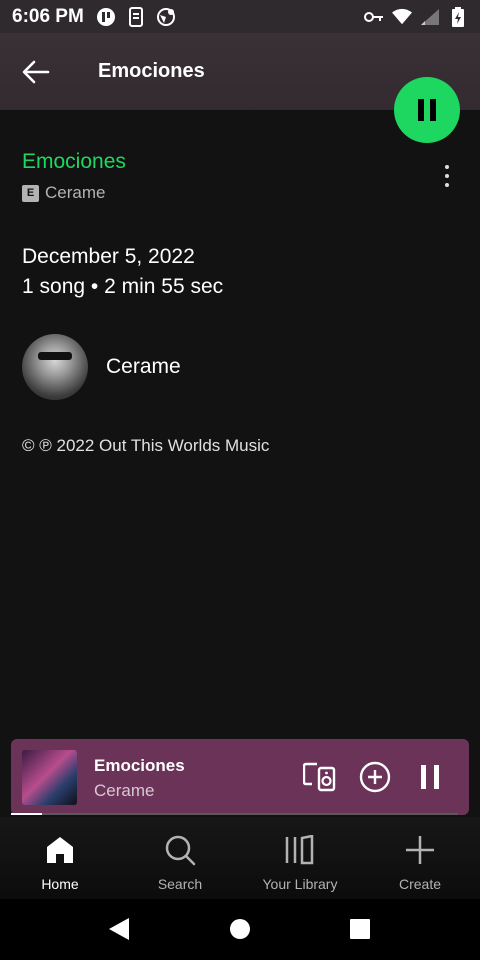 This screenshot has width=480, height=960. I want to click on connect-device-icon, so click(319, 777).